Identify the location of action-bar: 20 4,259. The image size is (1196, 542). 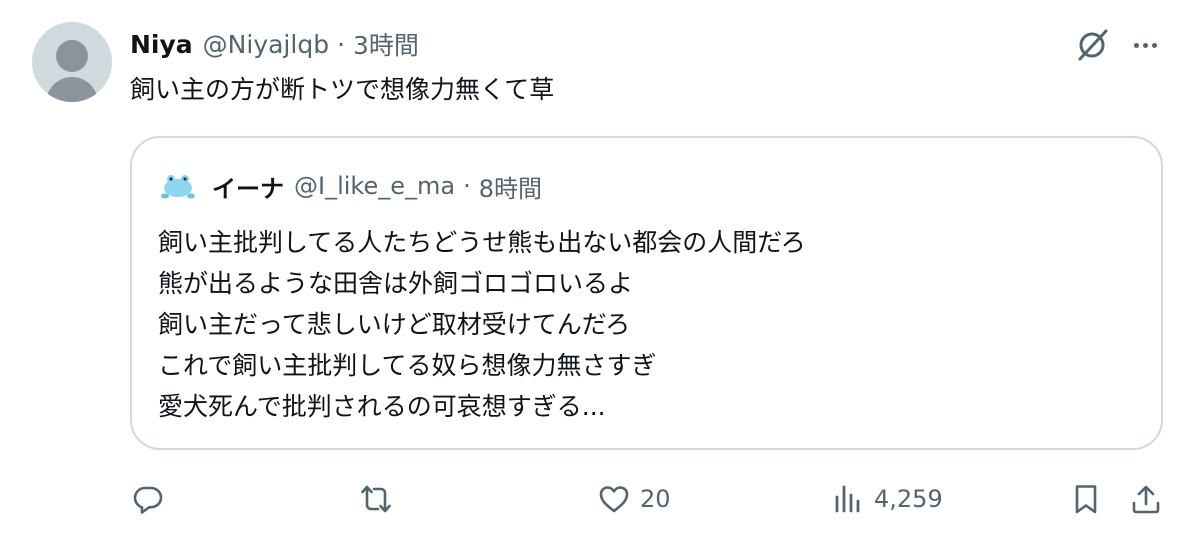
(598, 499).